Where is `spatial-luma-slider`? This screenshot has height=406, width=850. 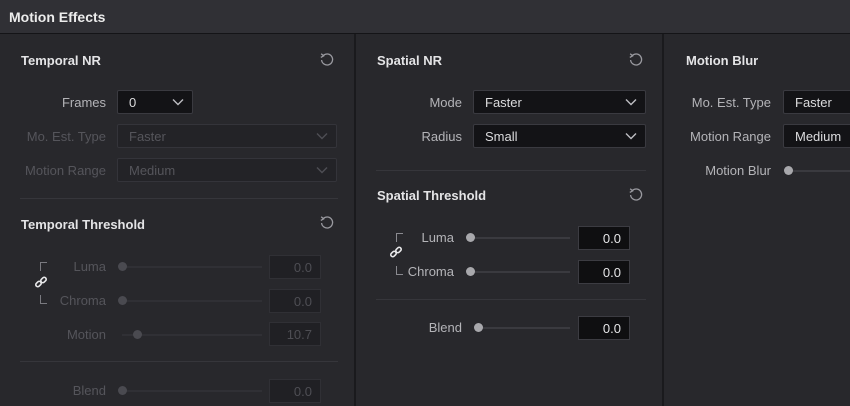
spatial-luma-slider is located at coordinates (520, 238).